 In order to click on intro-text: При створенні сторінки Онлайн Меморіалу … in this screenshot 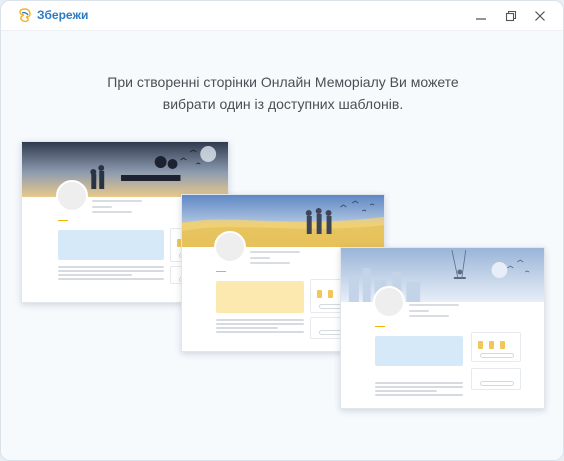, I will do `click(283, 93)`.